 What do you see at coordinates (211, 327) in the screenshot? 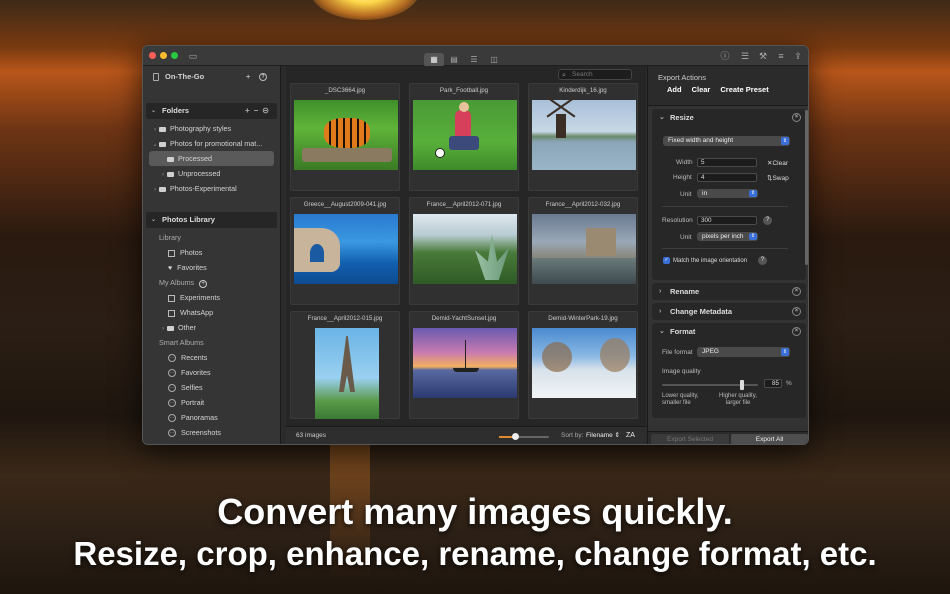
I see `album-item: › Other` at bounding box center [211, 327].